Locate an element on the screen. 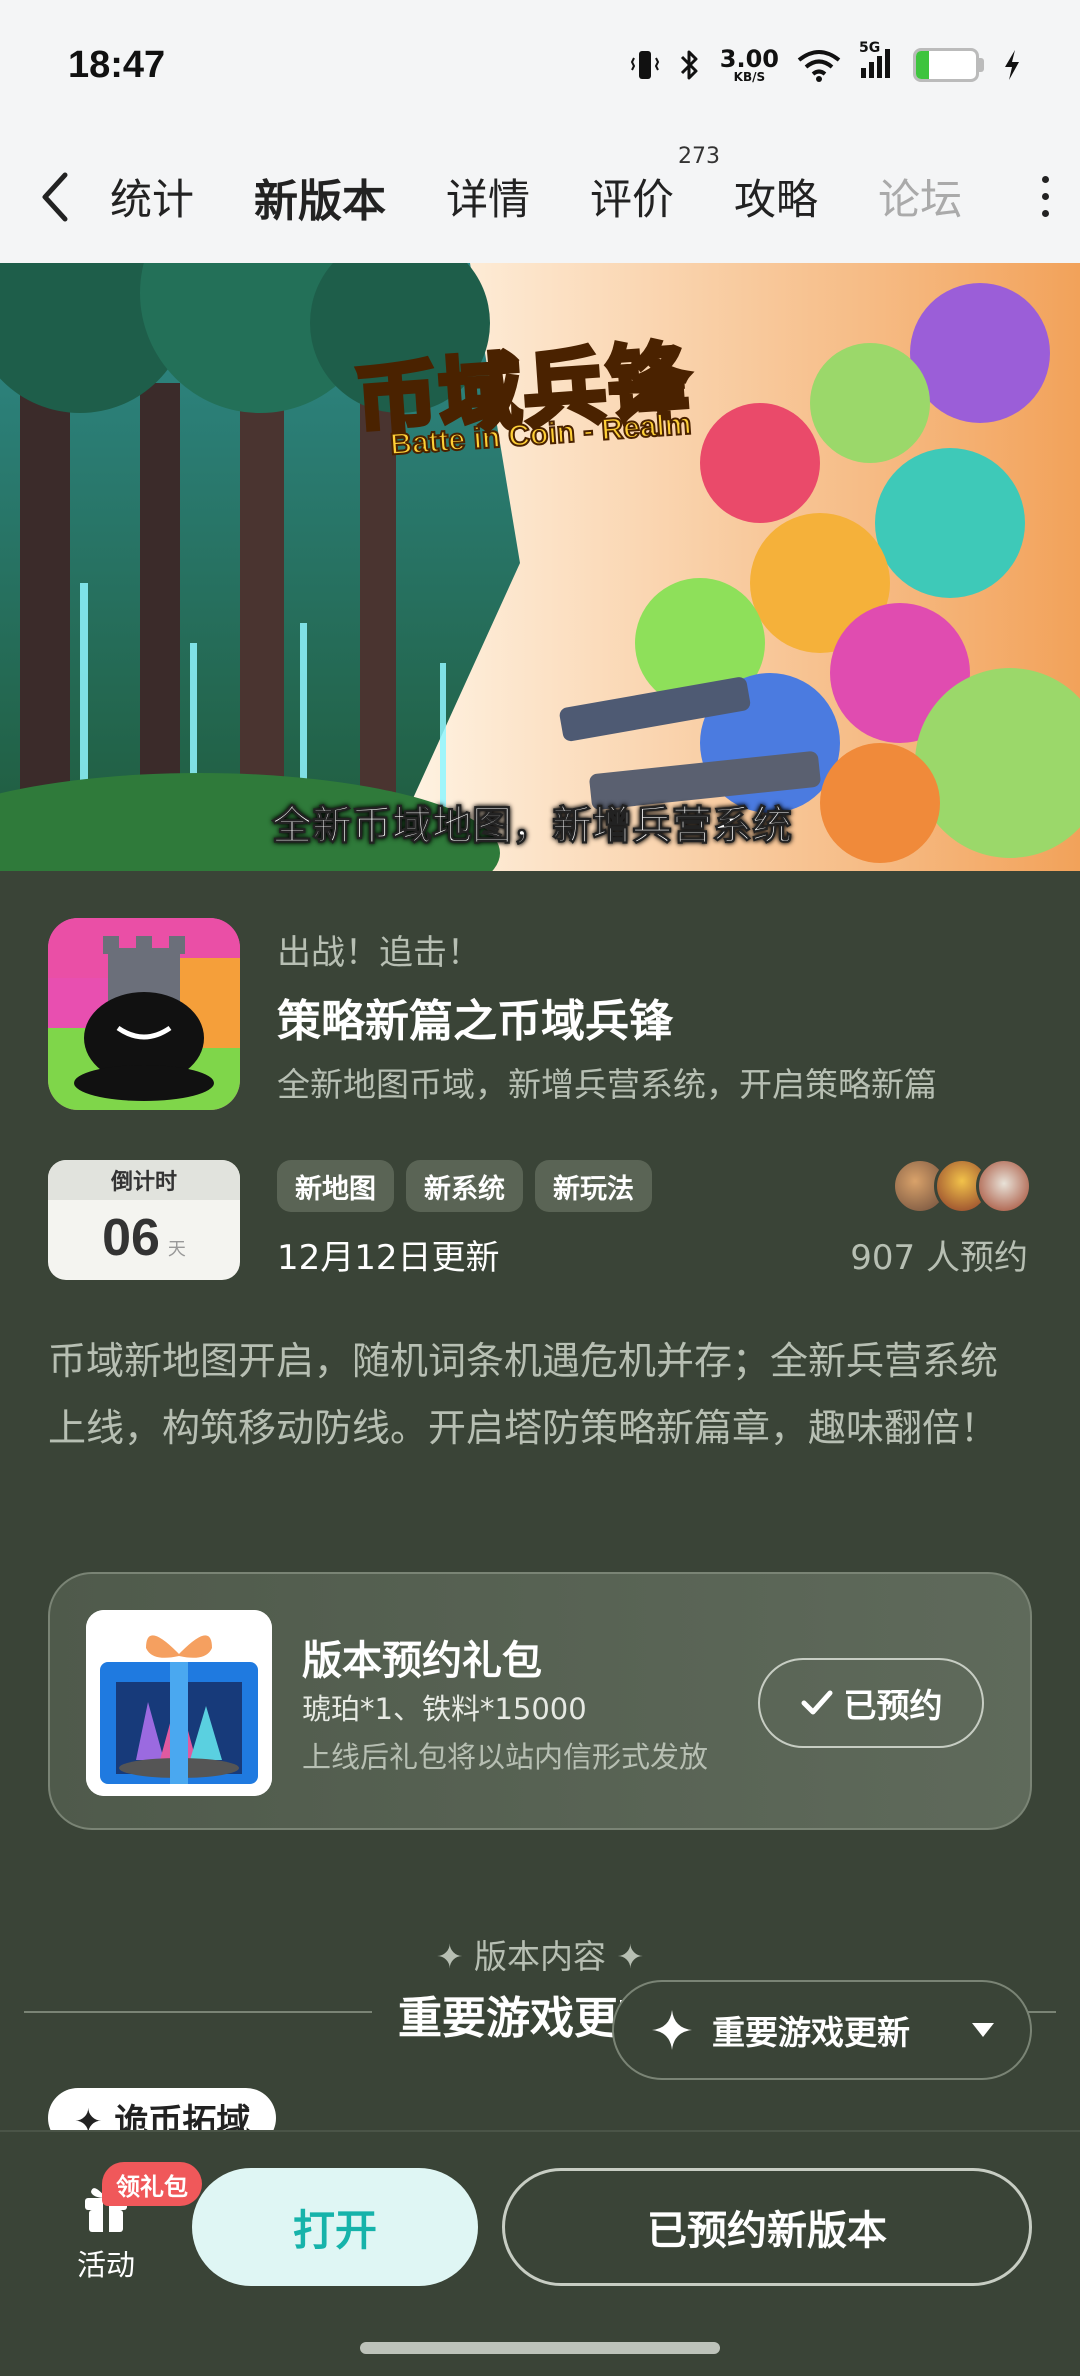 Image resolution: width=1080 pixels, height=2376 pixels. claim-gift-badge: 领礼包 is located at coordinates (152, 2184).